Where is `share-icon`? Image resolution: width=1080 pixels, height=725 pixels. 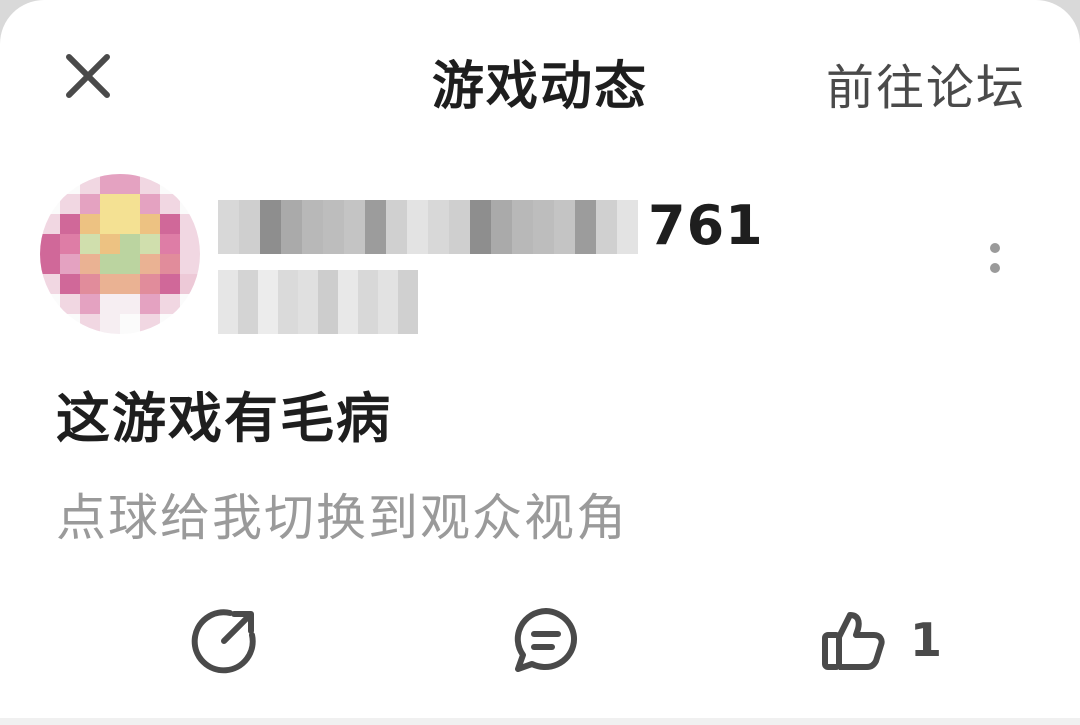 share-icon is located at coordinates (223, 641).